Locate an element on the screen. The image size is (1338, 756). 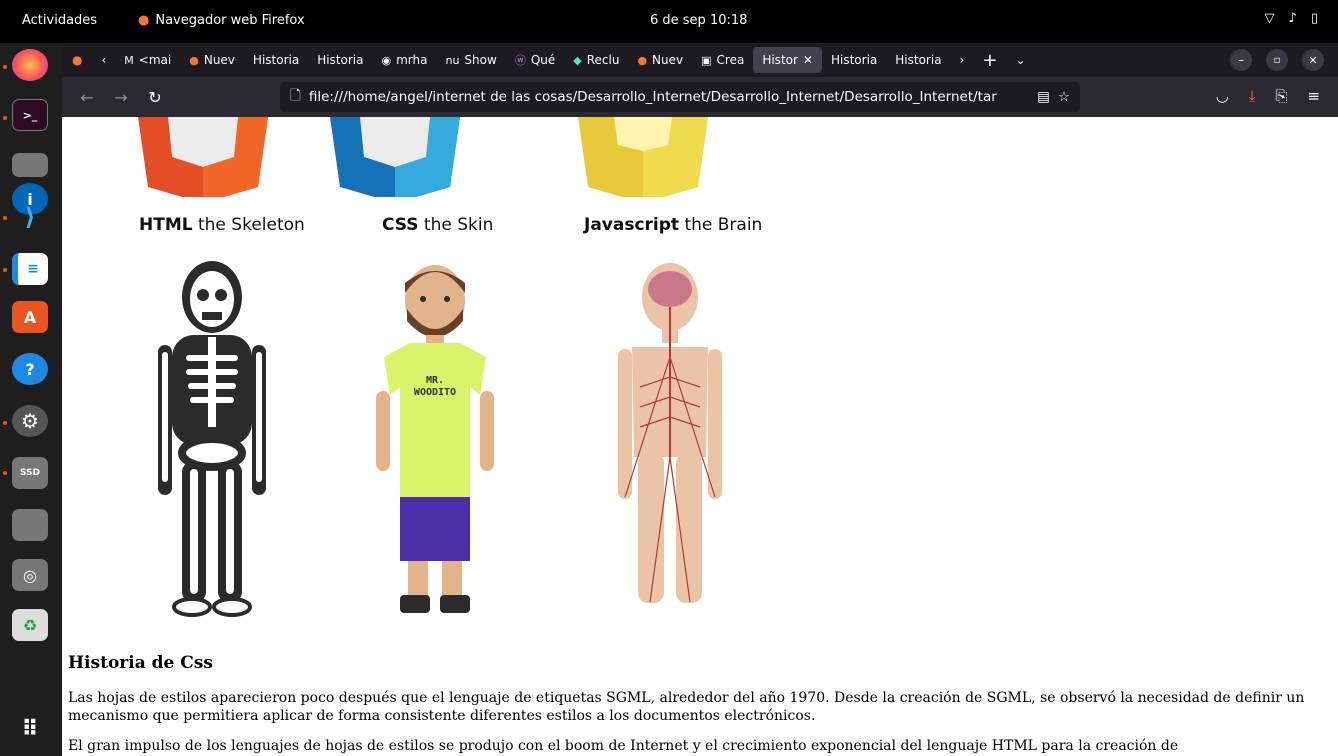
maximize-icon: ▫ is located at coordinates (1277, 60).